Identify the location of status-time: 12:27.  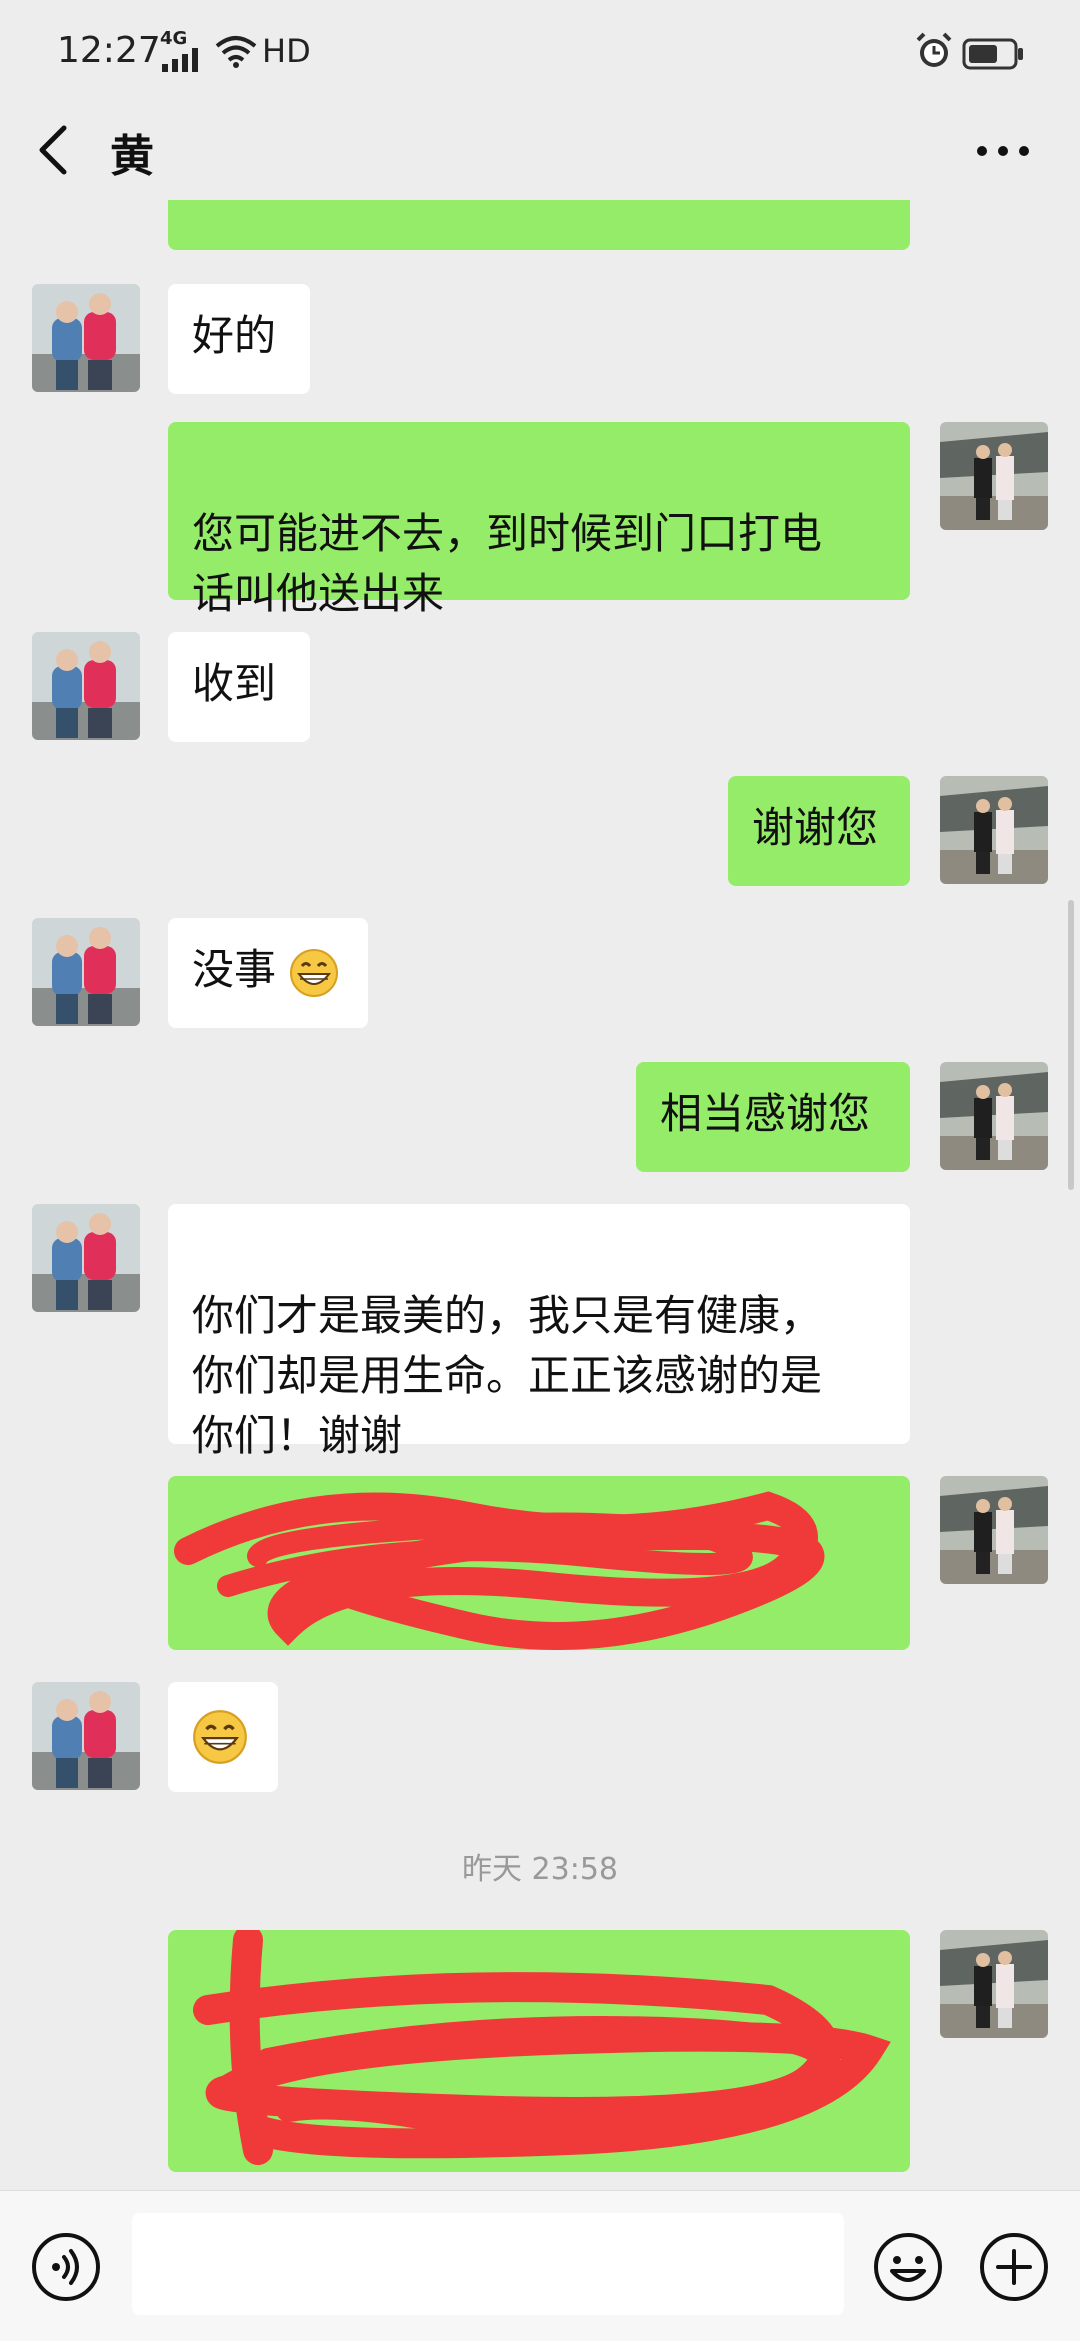
(109, 50).